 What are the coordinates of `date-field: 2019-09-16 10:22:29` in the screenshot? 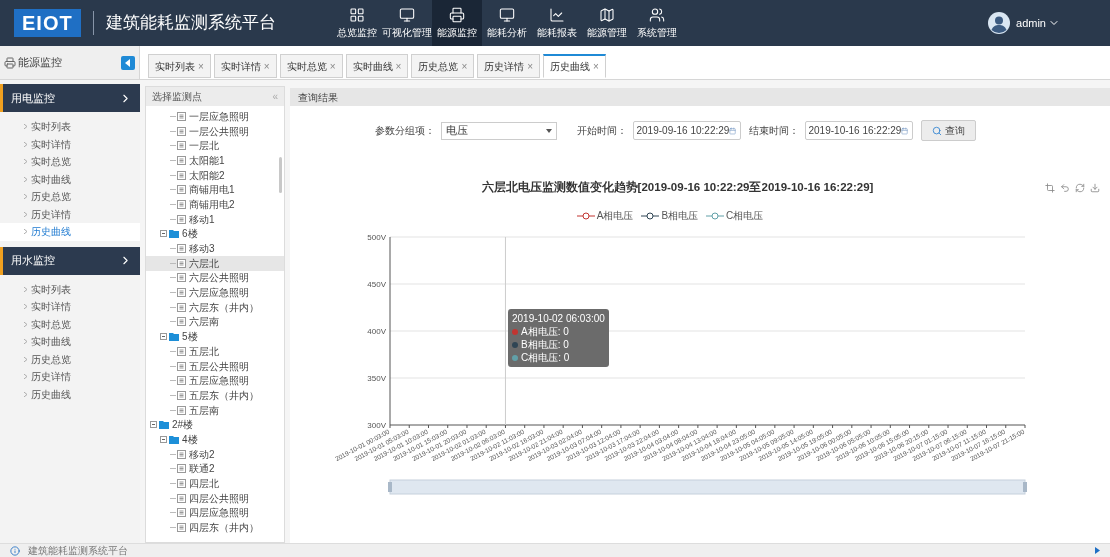 It's located at (686, 130).